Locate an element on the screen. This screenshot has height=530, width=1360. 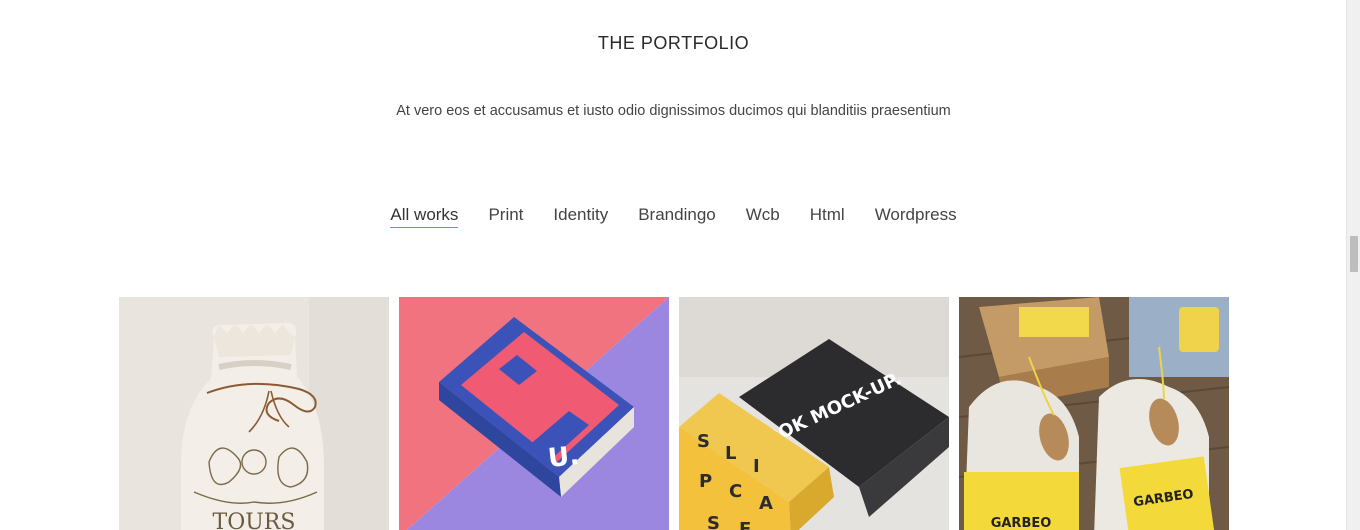
portfolio-item-book-mockup-pink: U. is located at coordinates (534, 413).